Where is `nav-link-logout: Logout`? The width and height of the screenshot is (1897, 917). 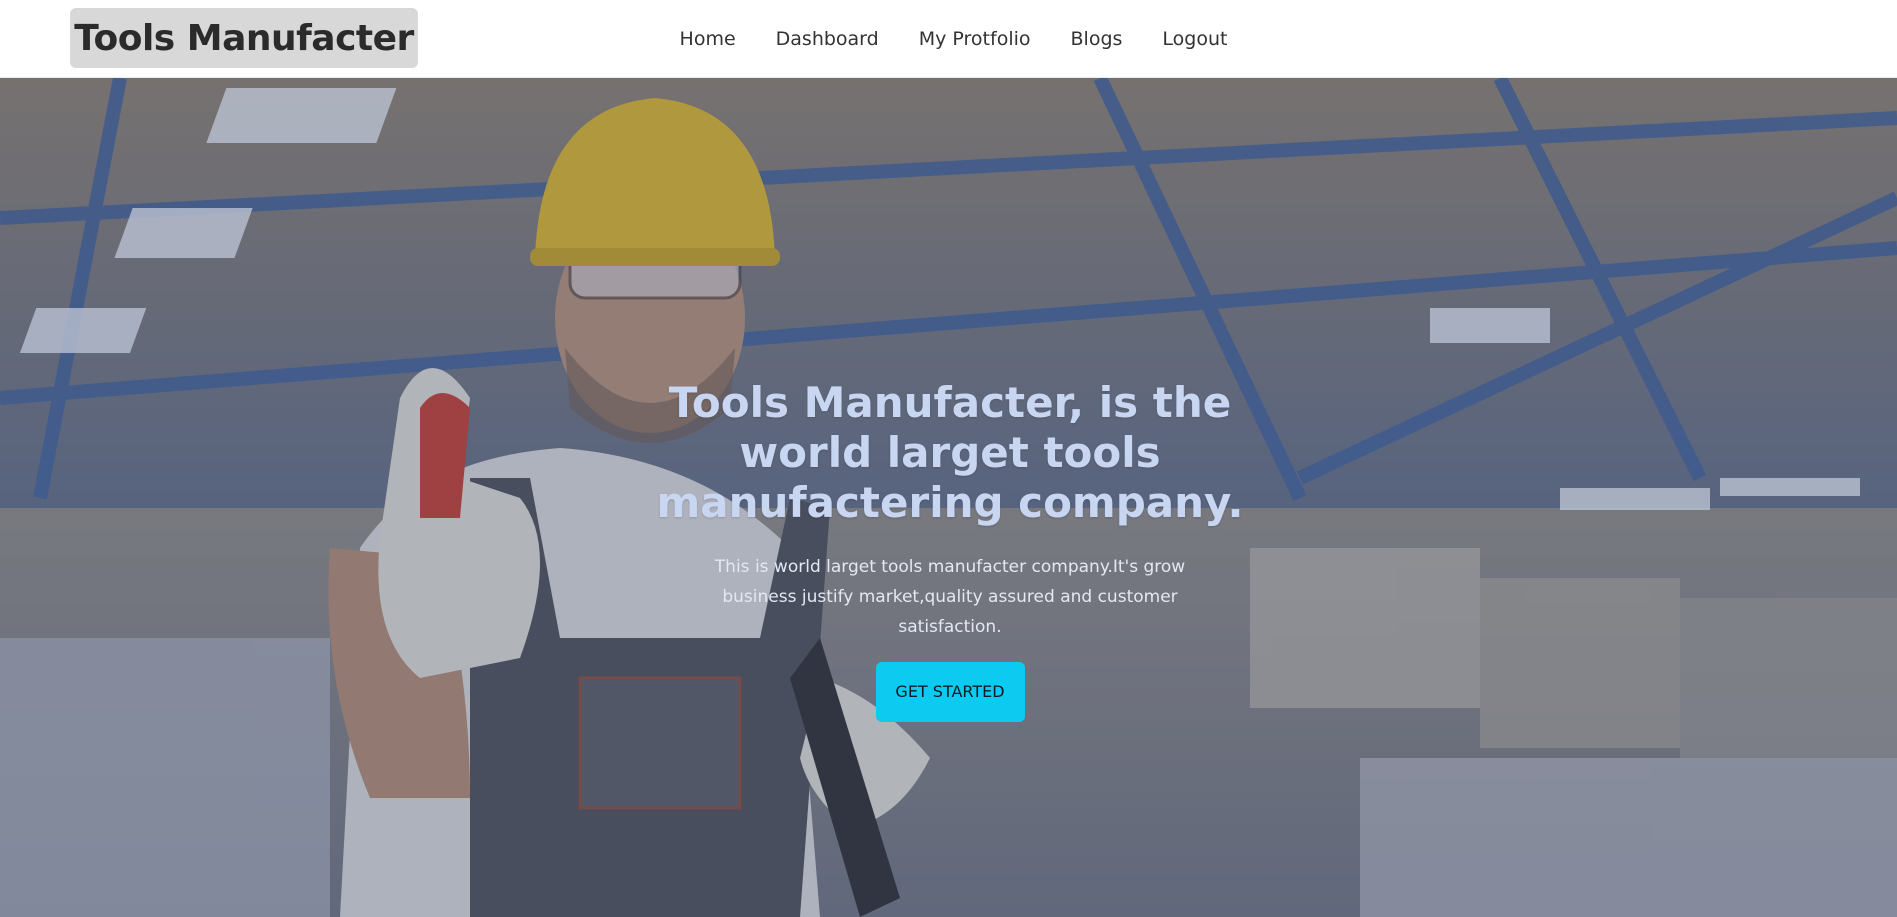
nav-link-logout: Logout is located at coordinates (1194, 39).